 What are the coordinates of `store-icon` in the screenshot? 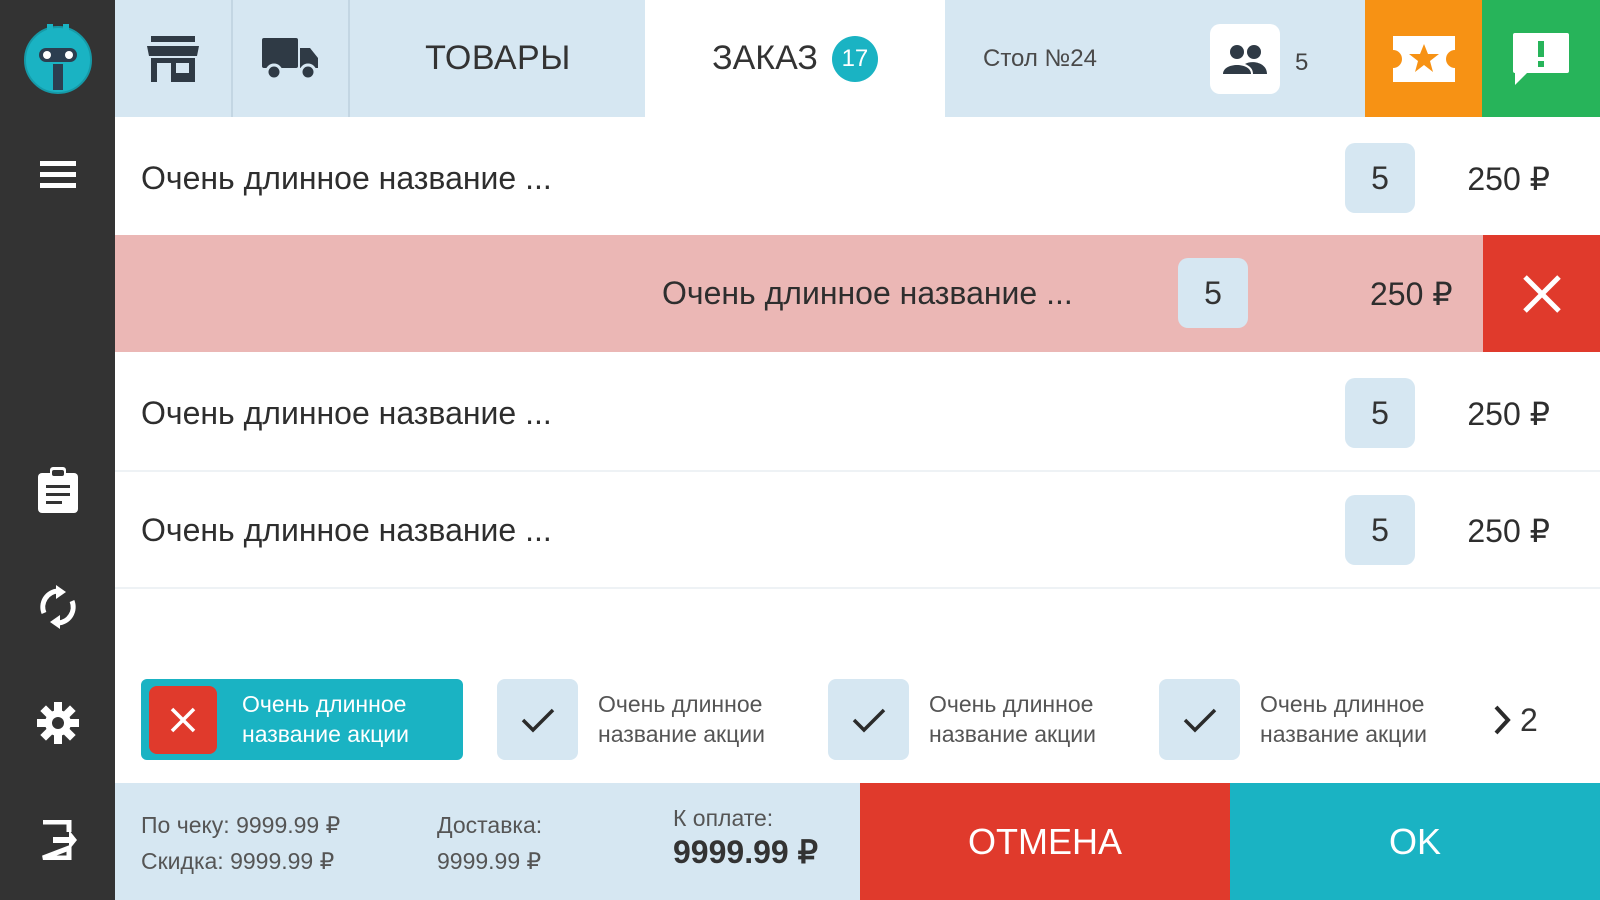 It's located at (173, 58).